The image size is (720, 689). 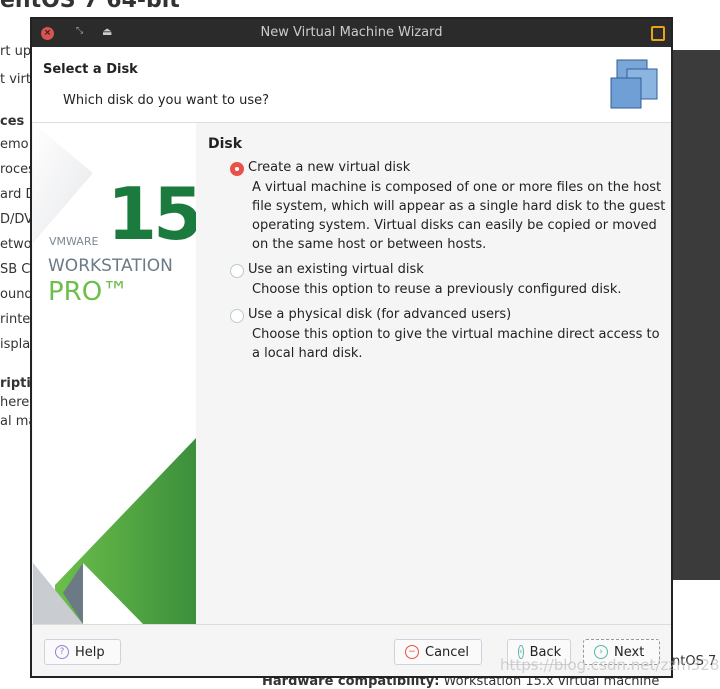 I want to click on page-title: Select a Disk, so click(x=90, y=69).